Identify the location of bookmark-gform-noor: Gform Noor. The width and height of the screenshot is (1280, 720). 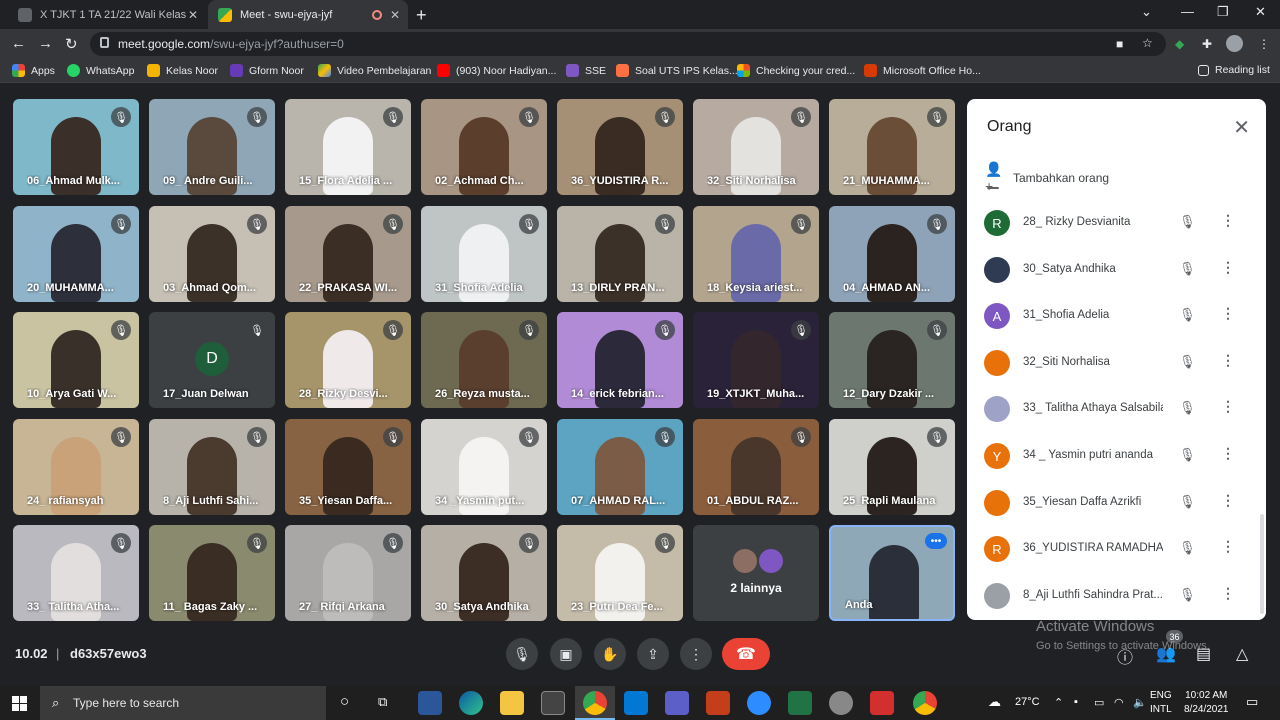
(267, 70).